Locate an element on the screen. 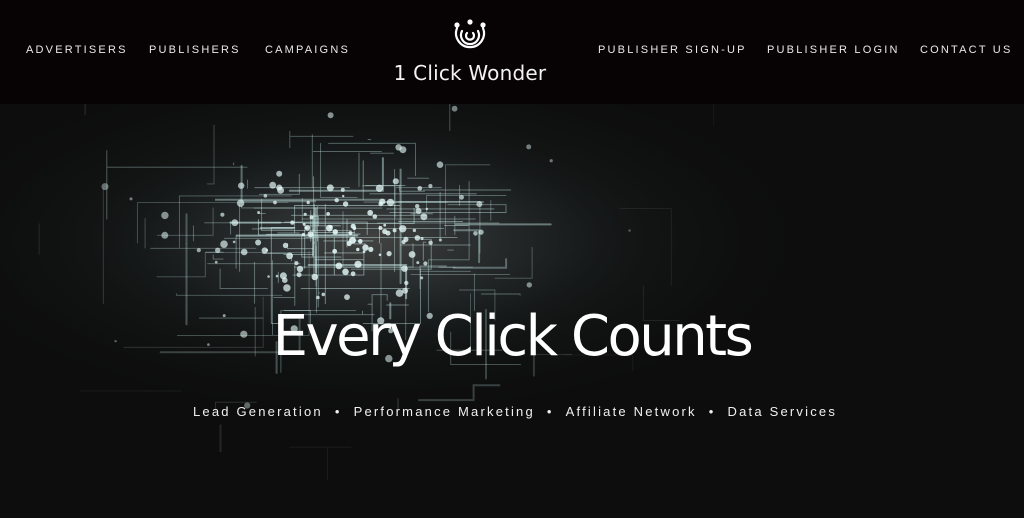 This screenshot has height=518, width=1024. nav-advertisers: ADVERTISERS is located at coordinates (77, 50).